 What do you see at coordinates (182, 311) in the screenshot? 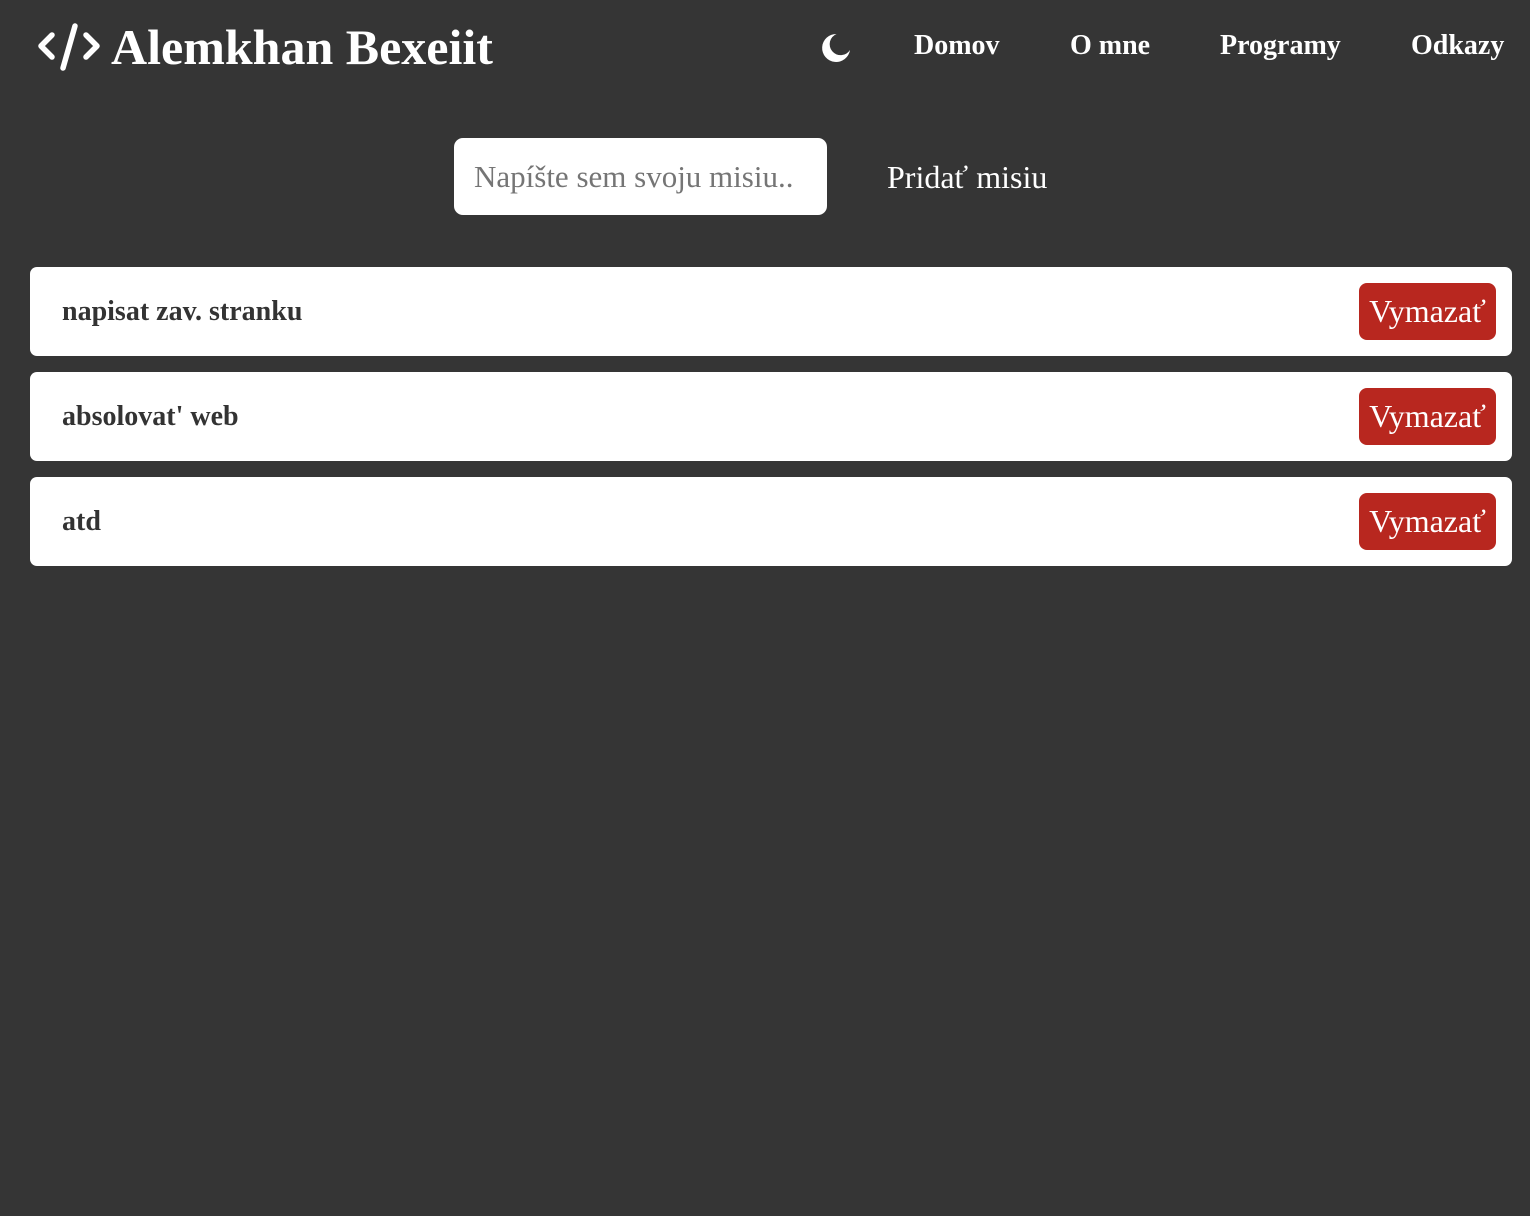
I see `mission-text: napisat zav. stranku` at bounding box center [182, 311].